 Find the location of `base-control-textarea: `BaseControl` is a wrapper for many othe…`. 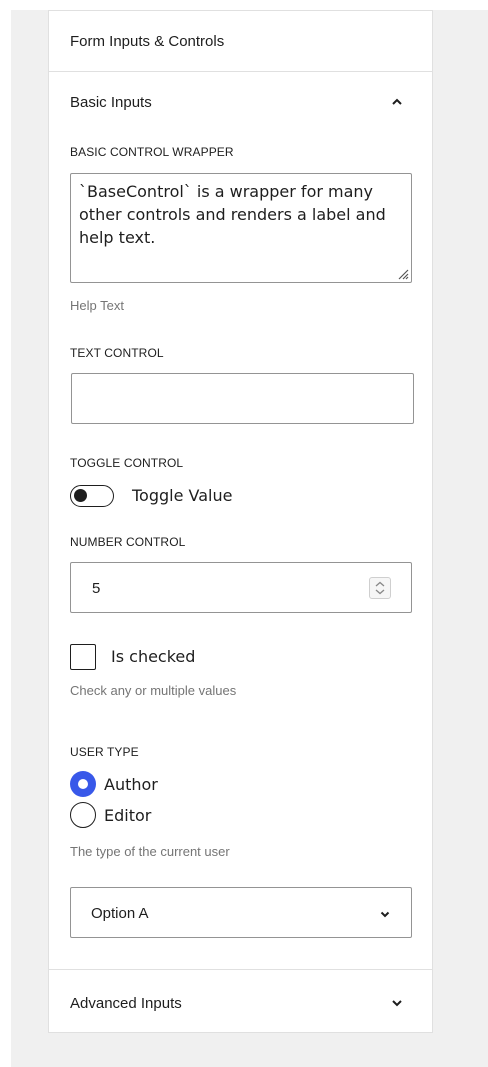

base-control-textarea: `BaseControl` is a wrapper for many othe… is located at coordinates (241, 228).